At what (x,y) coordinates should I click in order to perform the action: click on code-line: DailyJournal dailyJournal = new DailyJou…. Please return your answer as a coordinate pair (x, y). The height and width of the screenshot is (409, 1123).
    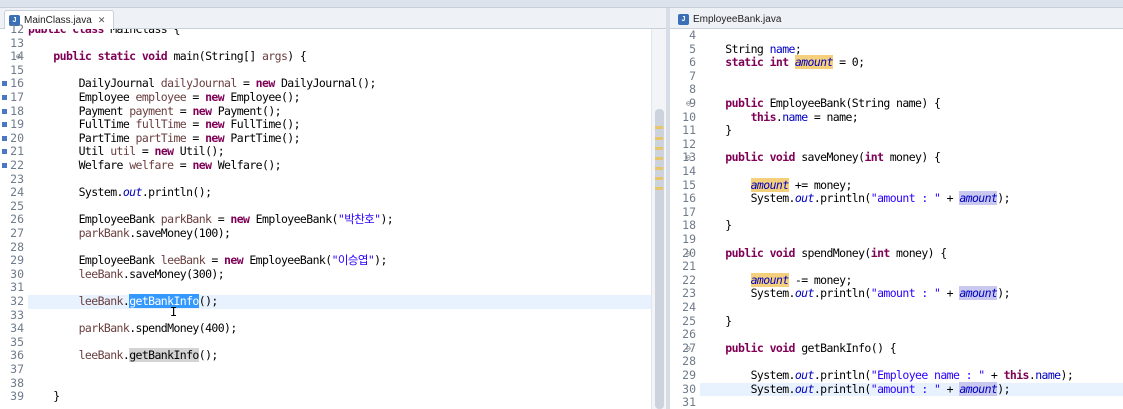
    Looking at the image, I should click on (339, 84).